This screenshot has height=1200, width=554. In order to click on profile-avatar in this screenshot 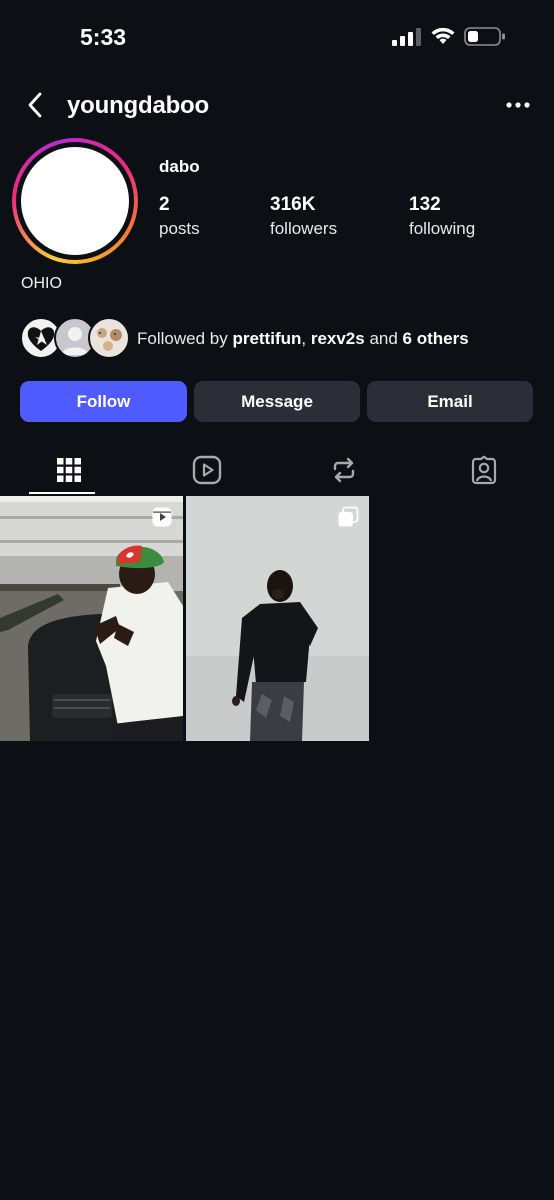, I will do `click(75, 201)`.